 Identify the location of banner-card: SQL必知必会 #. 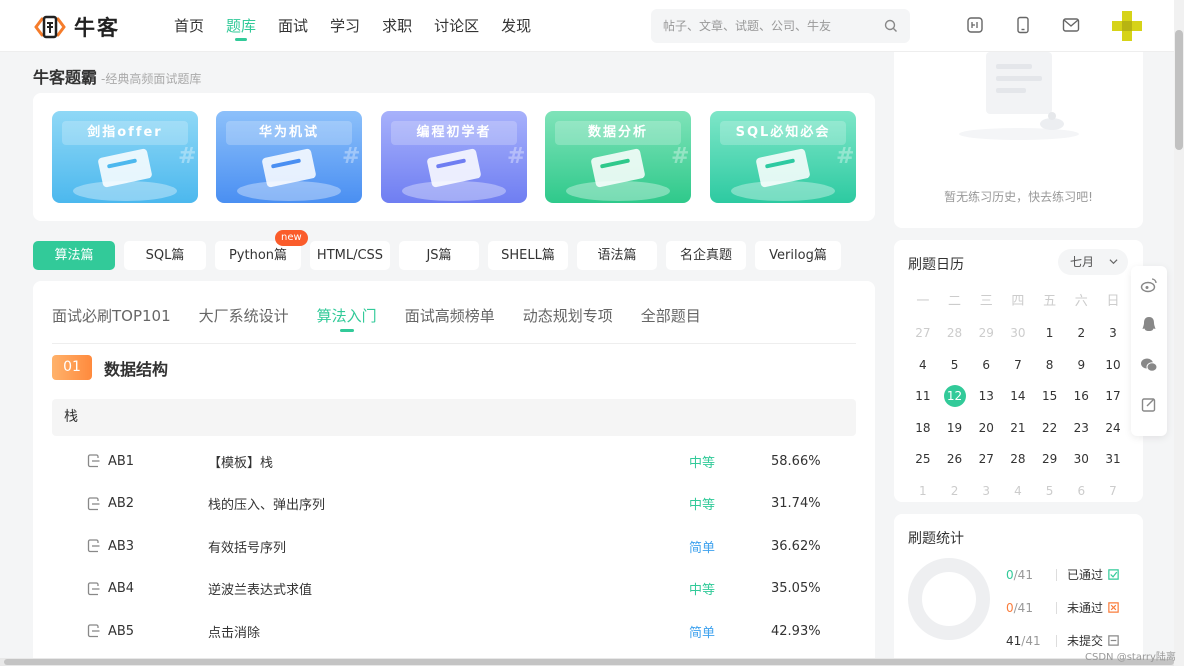
(783, 157).